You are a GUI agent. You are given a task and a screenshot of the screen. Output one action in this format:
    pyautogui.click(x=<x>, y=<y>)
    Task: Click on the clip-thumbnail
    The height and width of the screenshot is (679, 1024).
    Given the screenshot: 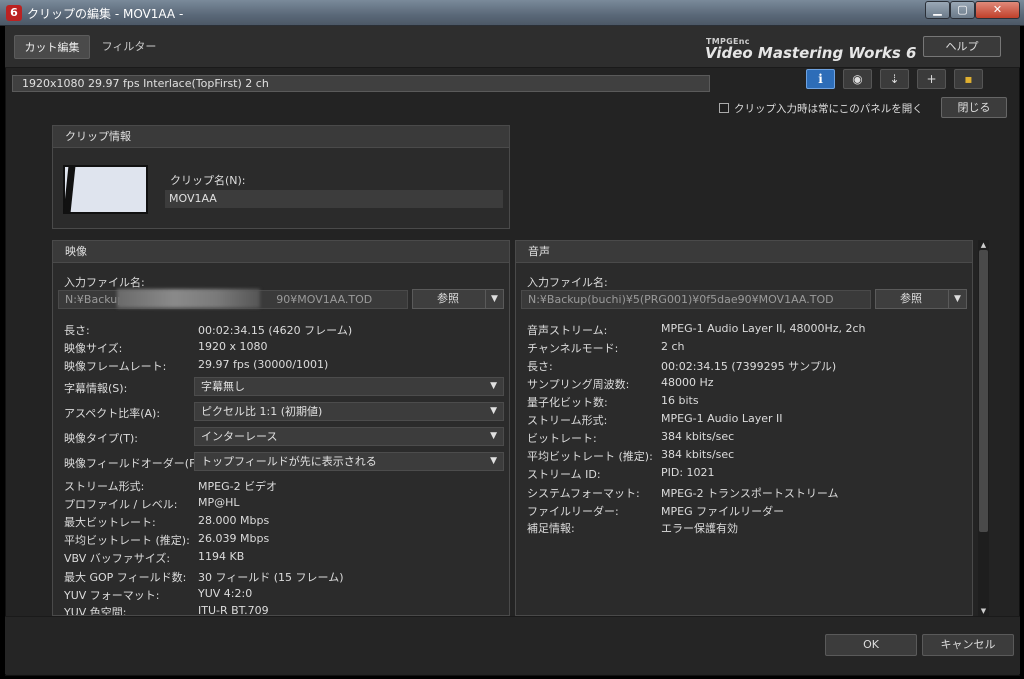 What is the action you would take?
    pyautogui.click(x=105, y=189)
    